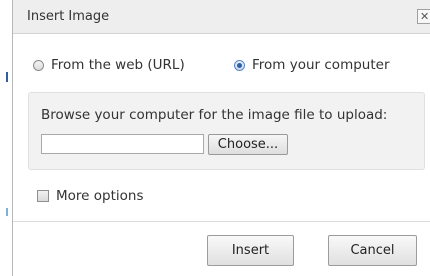 Image resolution: width=430 pixels, height=276 pixels. I want to click on footer-divider, so click(221, 221).